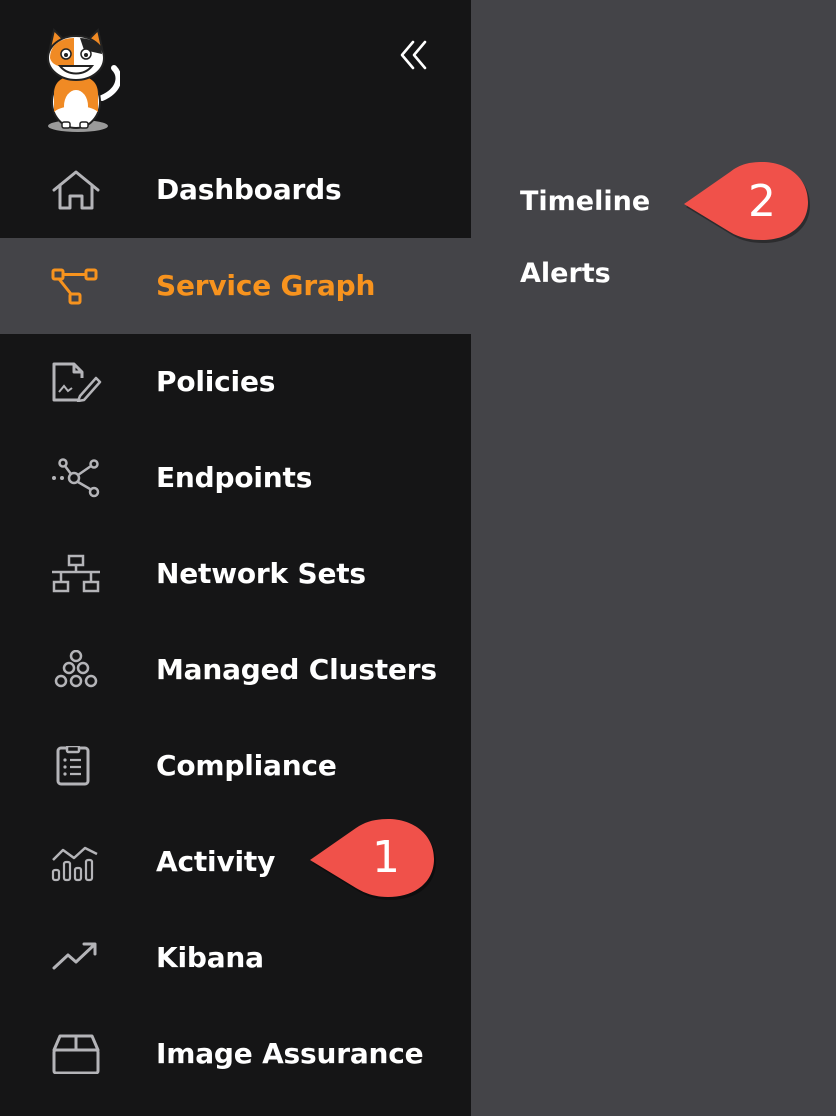 The image size is (836, 1116). I want to click on calico-cat-logo, so click(81, 82).